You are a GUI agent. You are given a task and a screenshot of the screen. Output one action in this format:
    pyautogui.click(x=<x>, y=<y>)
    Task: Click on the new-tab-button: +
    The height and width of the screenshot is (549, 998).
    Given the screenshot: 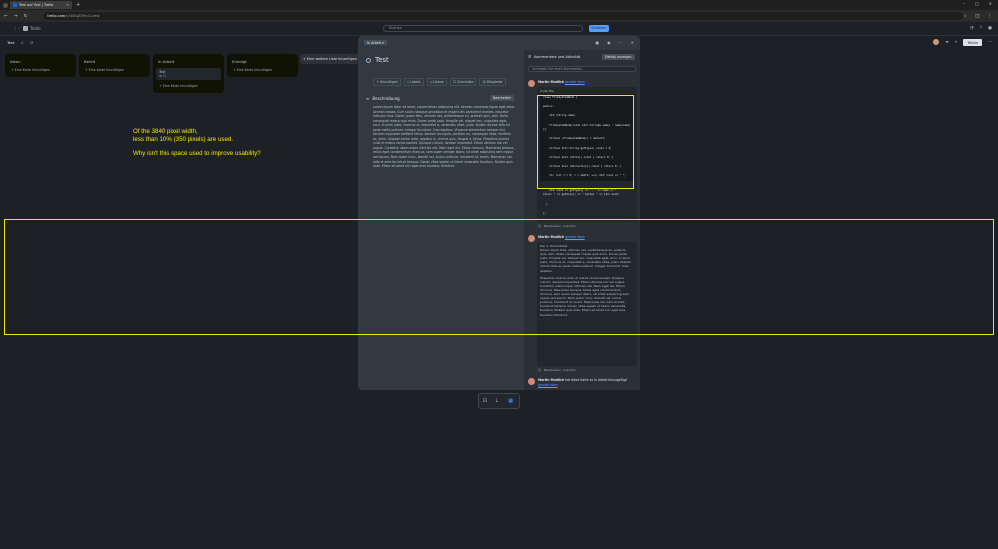 What is the action you would take?
    pyautogui.click(x=78, y=5)
    